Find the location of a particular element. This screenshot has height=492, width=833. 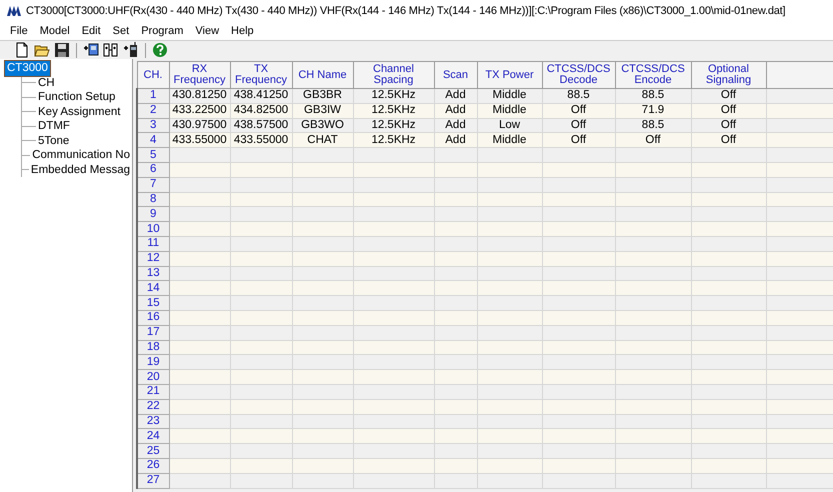

row-header: 11 is located at coordinates (153, 244).